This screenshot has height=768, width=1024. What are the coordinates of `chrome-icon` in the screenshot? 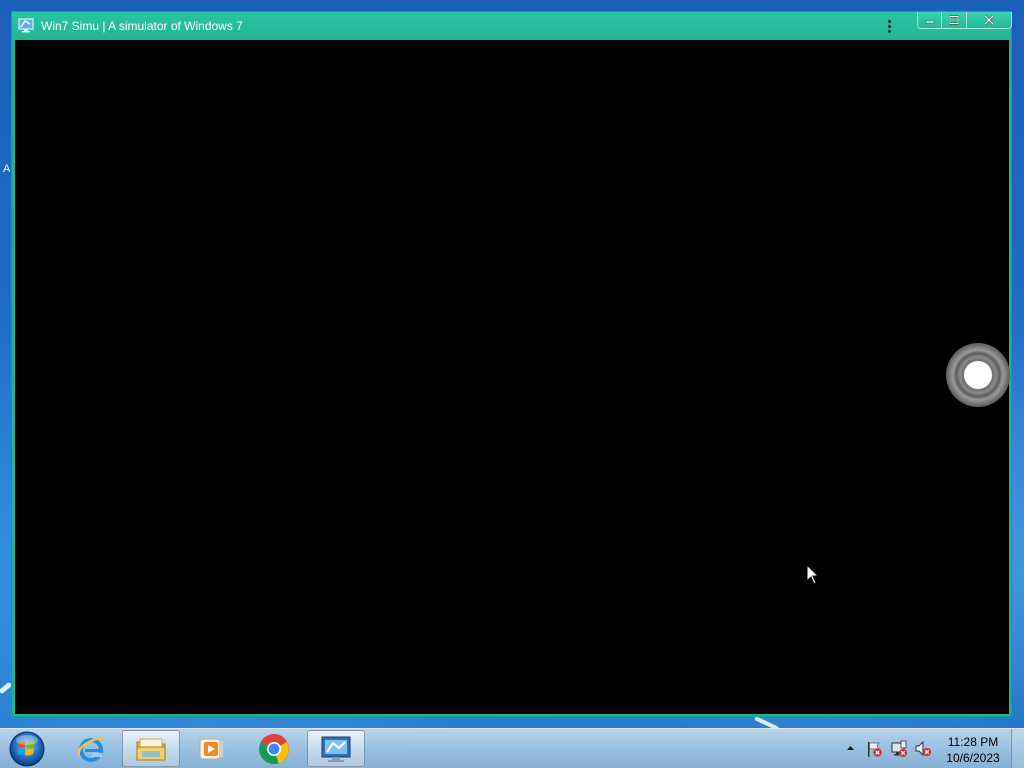 It's located at (274, 748).